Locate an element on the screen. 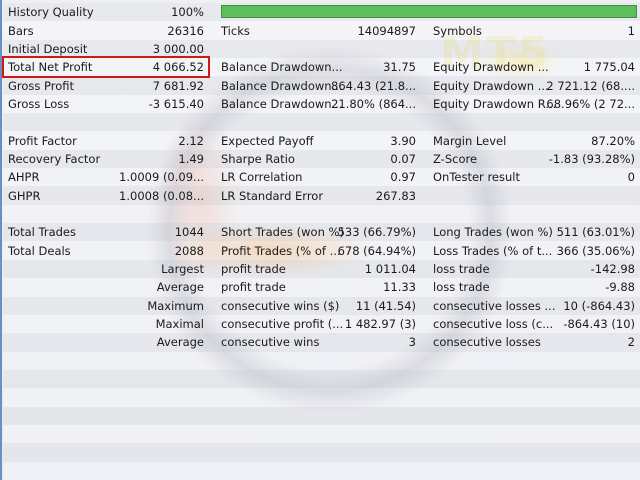 This screenshot has height=480, width=640. value-3: 511 (63.01%) is located at coordinates (595, 232).